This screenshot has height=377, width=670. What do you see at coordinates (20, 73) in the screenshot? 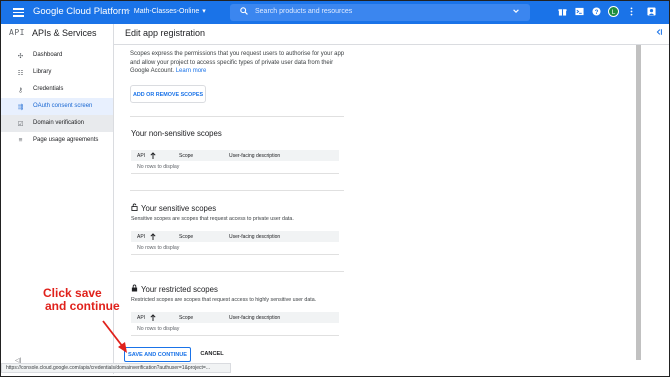
I see `library-icon: ☷` at bounding box center [20, 73].